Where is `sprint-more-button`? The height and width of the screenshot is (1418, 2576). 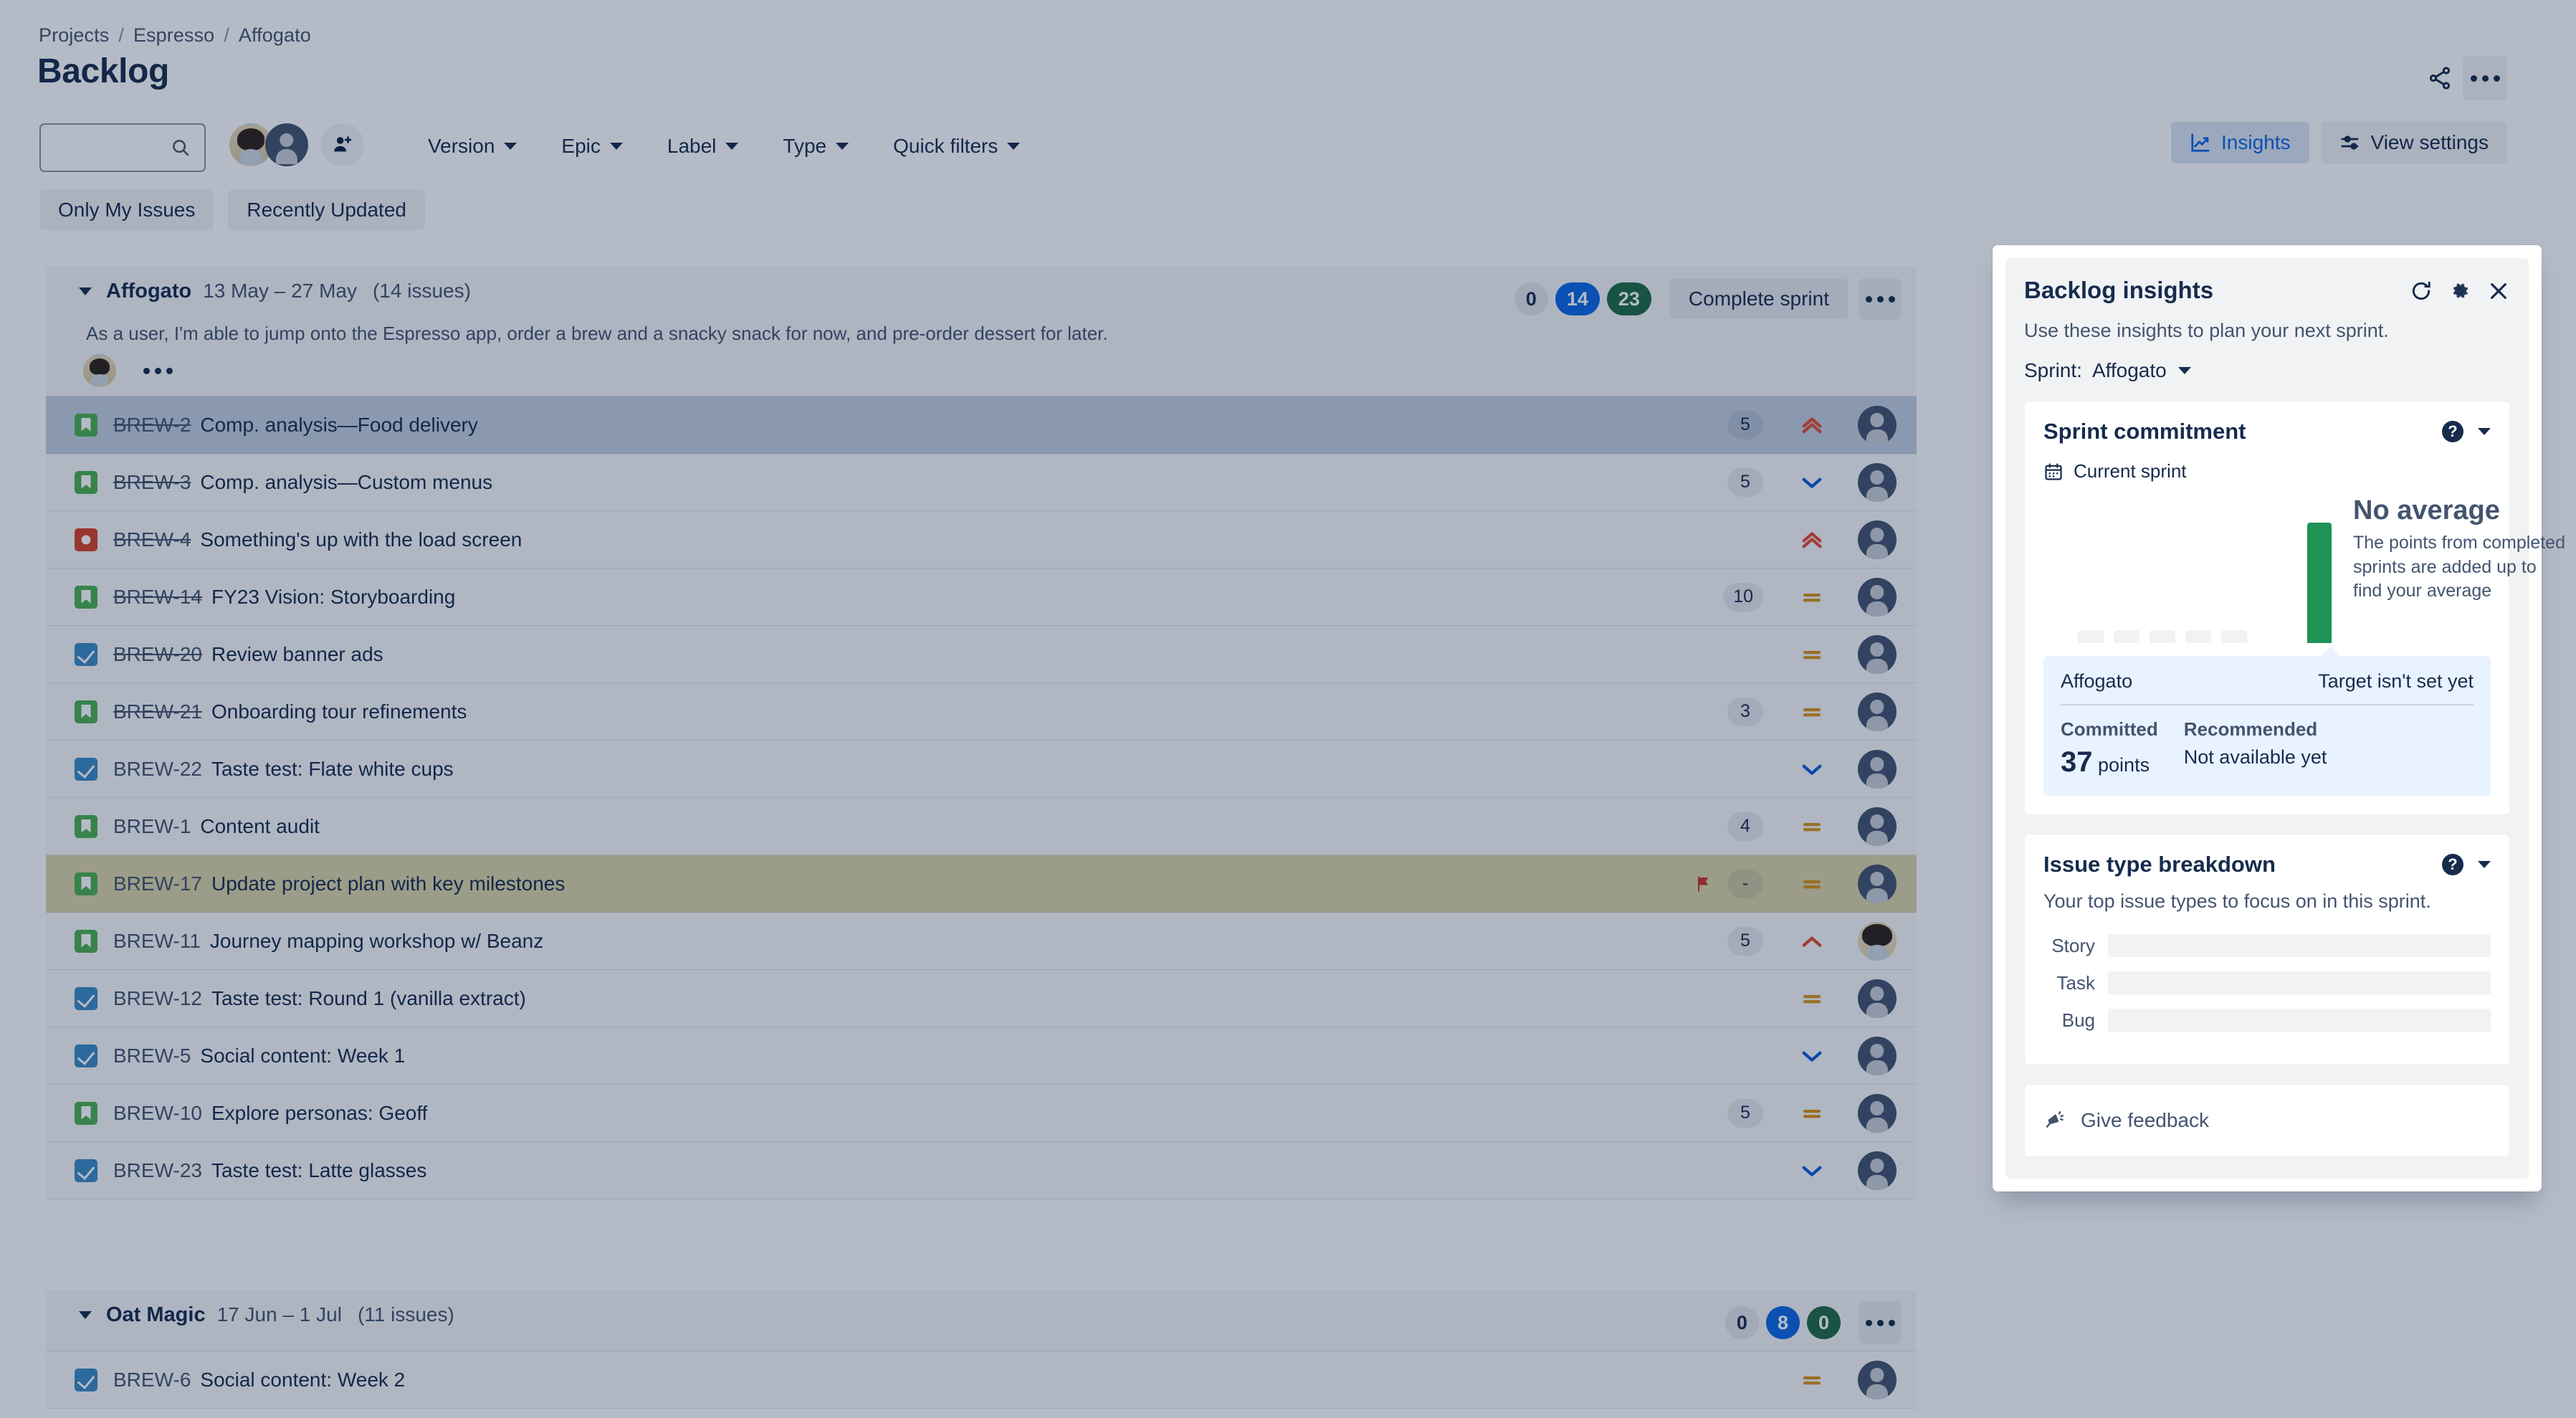
sprint-more-button is located at coordinates (1880, 299).